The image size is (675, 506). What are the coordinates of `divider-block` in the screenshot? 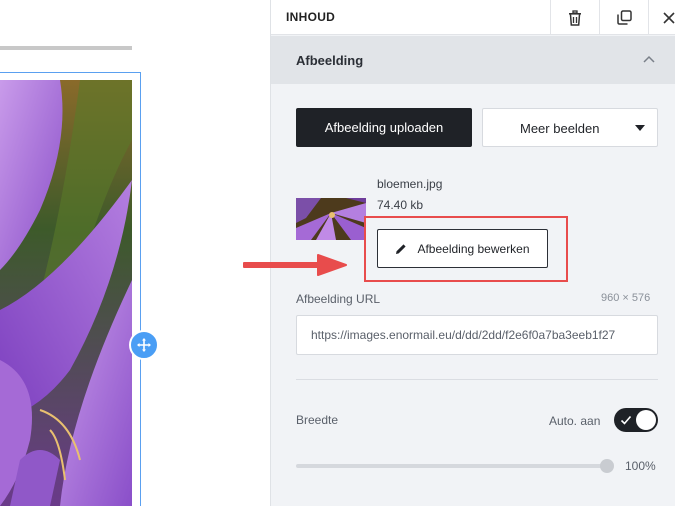 It's located at (66, 48).